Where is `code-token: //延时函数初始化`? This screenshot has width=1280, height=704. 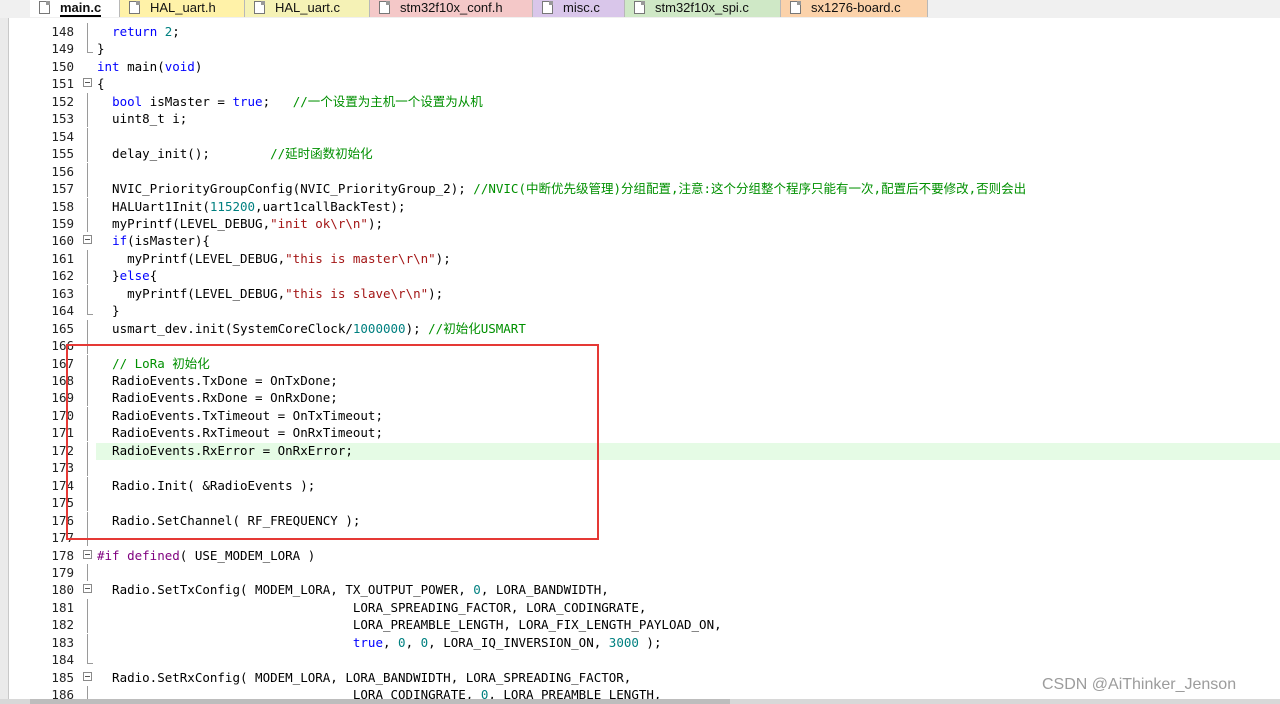
code-token: //延时函数初始化 is located at coordinates (321, 154).